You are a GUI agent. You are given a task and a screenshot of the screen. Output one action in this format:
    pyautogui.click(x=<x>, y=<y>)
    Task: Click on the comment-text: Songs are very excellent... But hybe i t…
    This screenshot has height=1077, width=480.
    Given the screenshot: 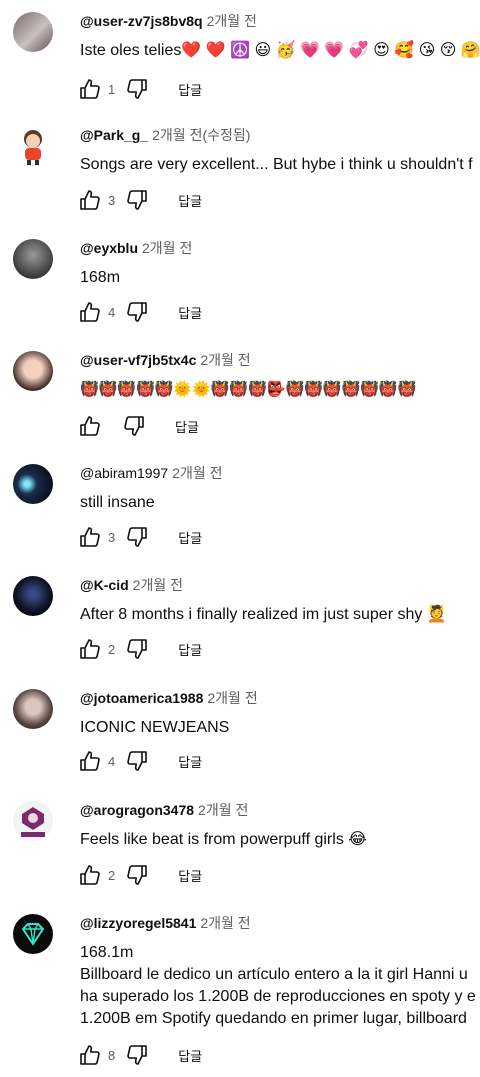 What is the action you would take?
    pyautogui.click(x=276, y=164)
    